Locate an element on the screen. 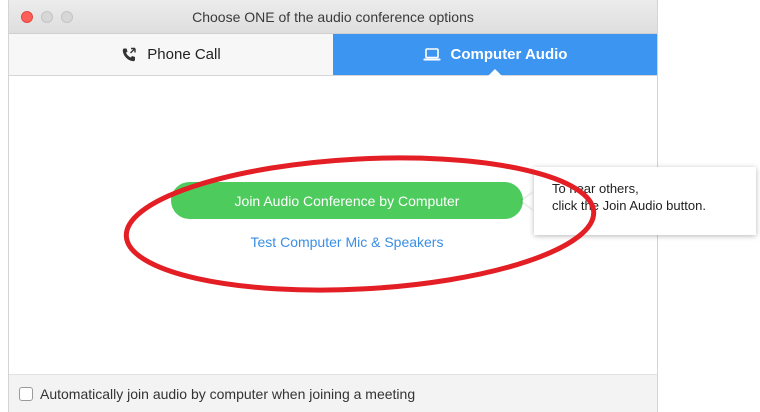 The image size is (760, 412). laptop-icon is located at coordinates (432, 54).